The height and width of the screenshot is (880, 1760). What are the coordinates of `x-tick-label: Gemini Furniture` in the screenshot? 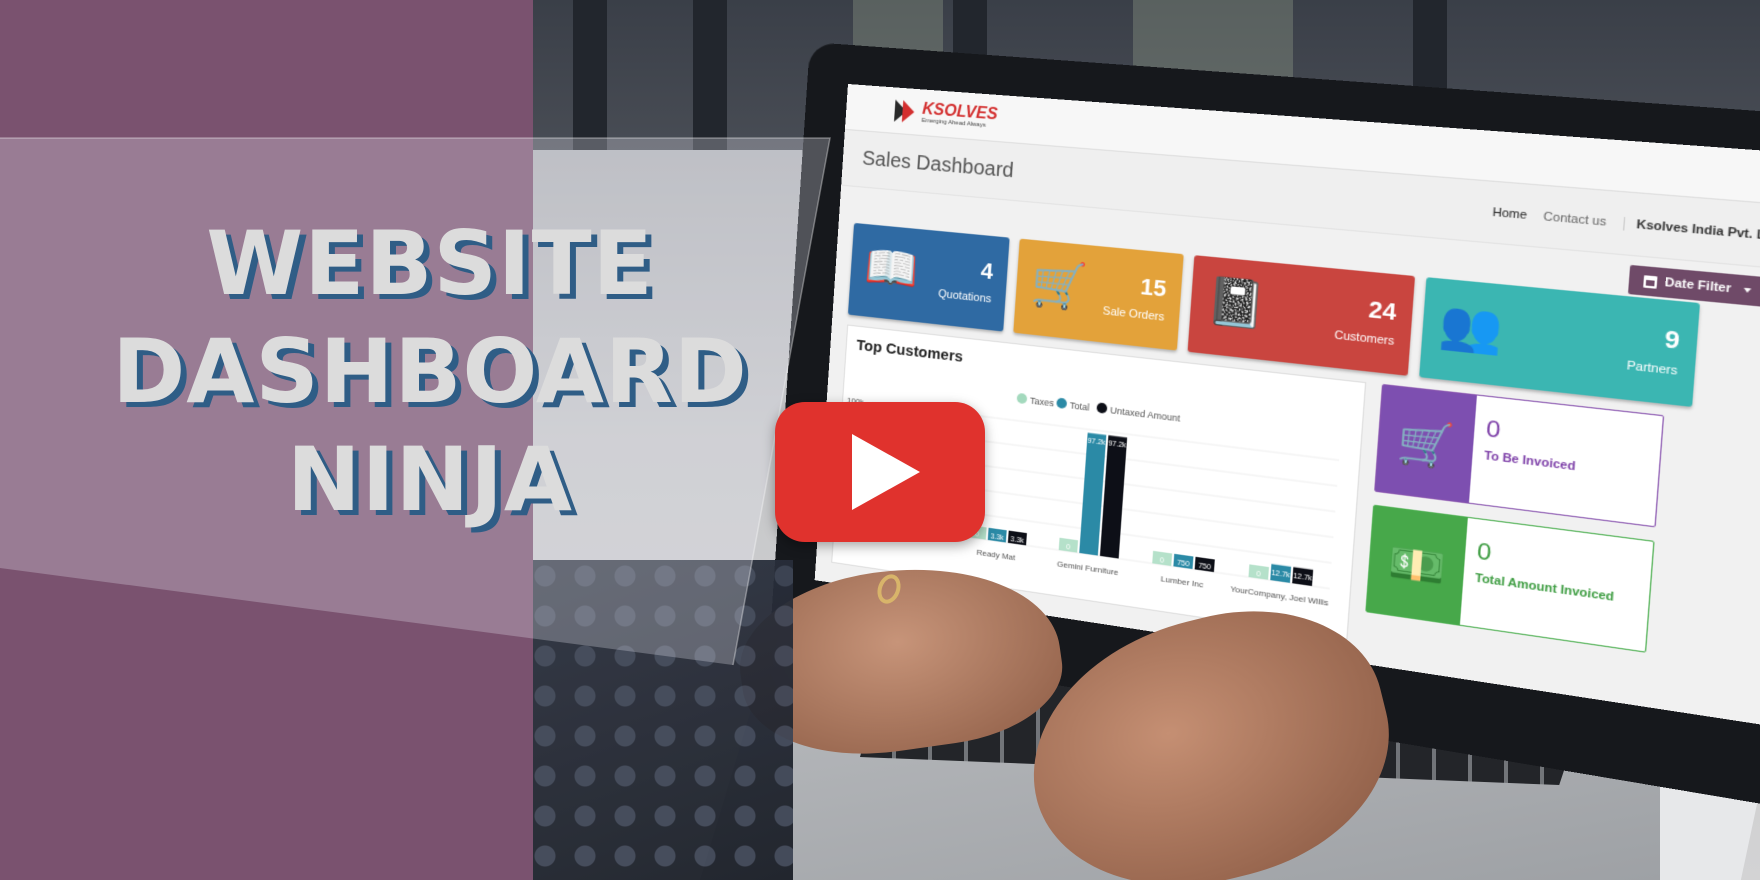 It's located at (1088, 568).